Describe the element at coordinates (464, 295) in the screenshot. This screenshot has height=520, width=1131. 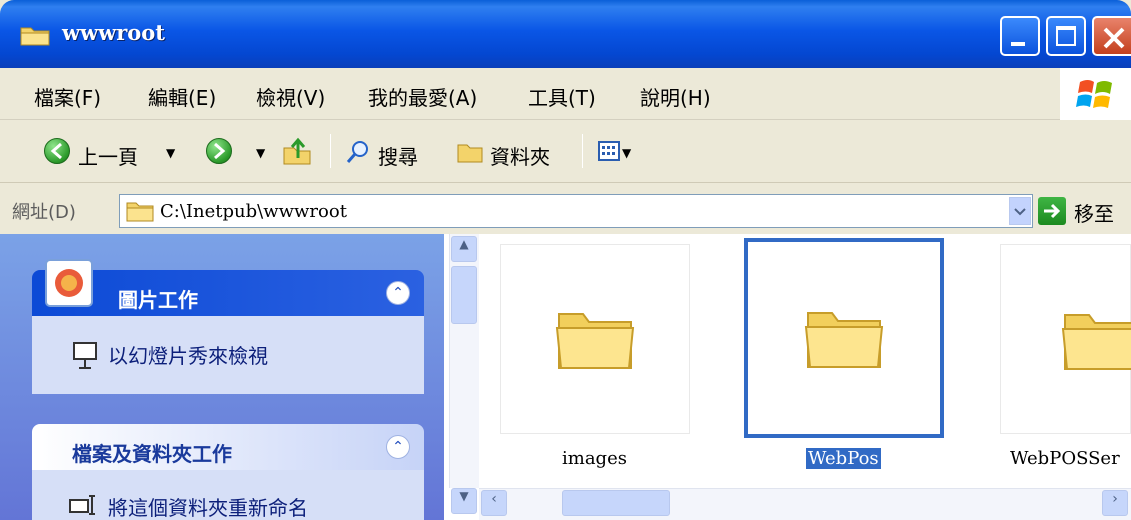
I see `vertical-scroll-thumb` at that location.